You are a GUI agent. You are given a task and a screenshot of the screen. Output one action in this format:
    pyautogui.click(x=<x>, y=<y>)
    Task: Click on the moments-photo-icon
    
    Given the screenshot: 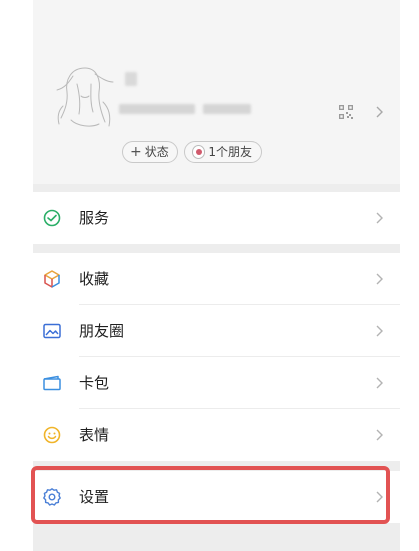 What is the action you would take?
    pyautogui.click(x=52, y=331)
    